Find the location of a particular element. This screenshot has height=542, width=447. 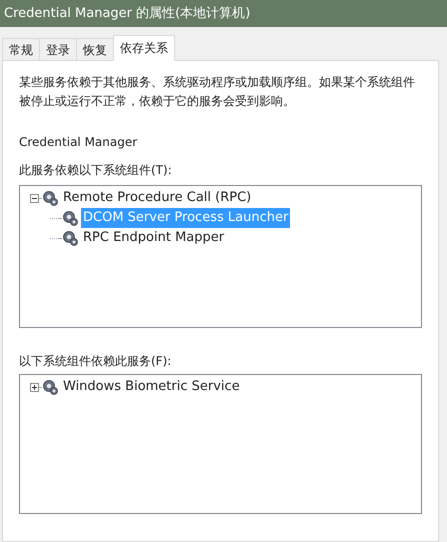

tree-item: Remote Procedure Call (RPC) is located at coordinates (157, 198).